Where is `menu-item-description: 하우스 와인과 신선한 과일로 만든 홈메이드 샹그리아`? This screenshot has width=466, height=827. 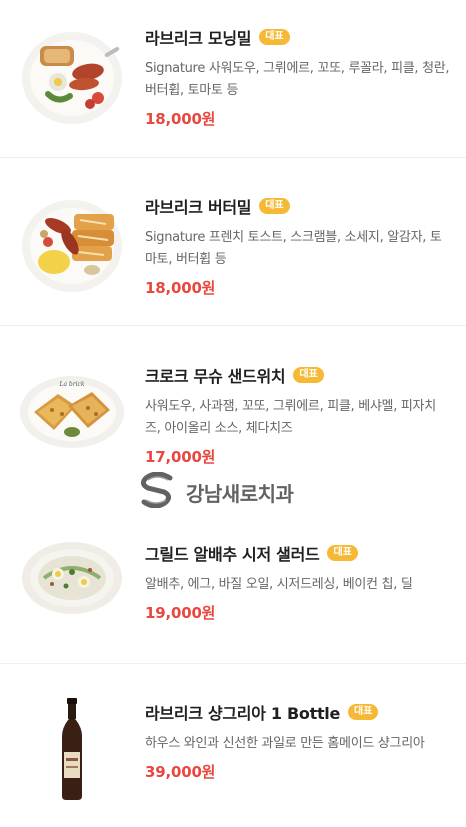 menu-item-description: 하우스 와인과 신선한 과일로 만든 홈메이드 샹그리아 is located at coordinates (285, 743).